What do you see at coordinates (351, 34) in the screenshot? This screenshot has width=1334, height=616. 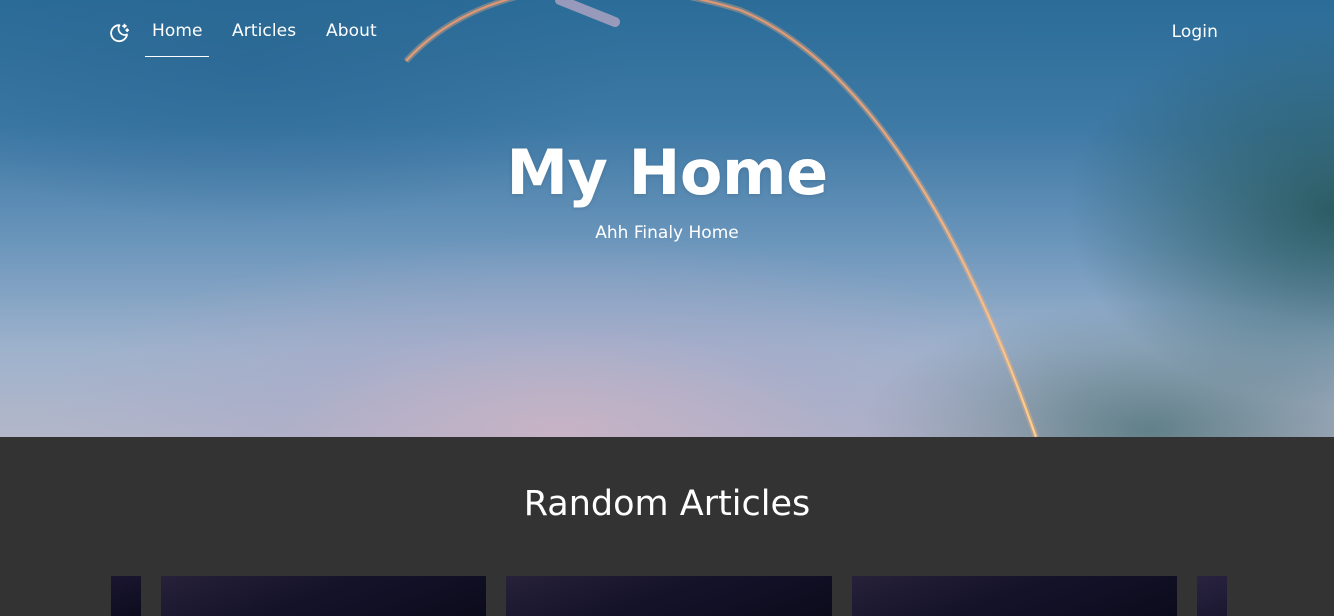 I see `nav-link-about: About` at bounding box center [351, 34].